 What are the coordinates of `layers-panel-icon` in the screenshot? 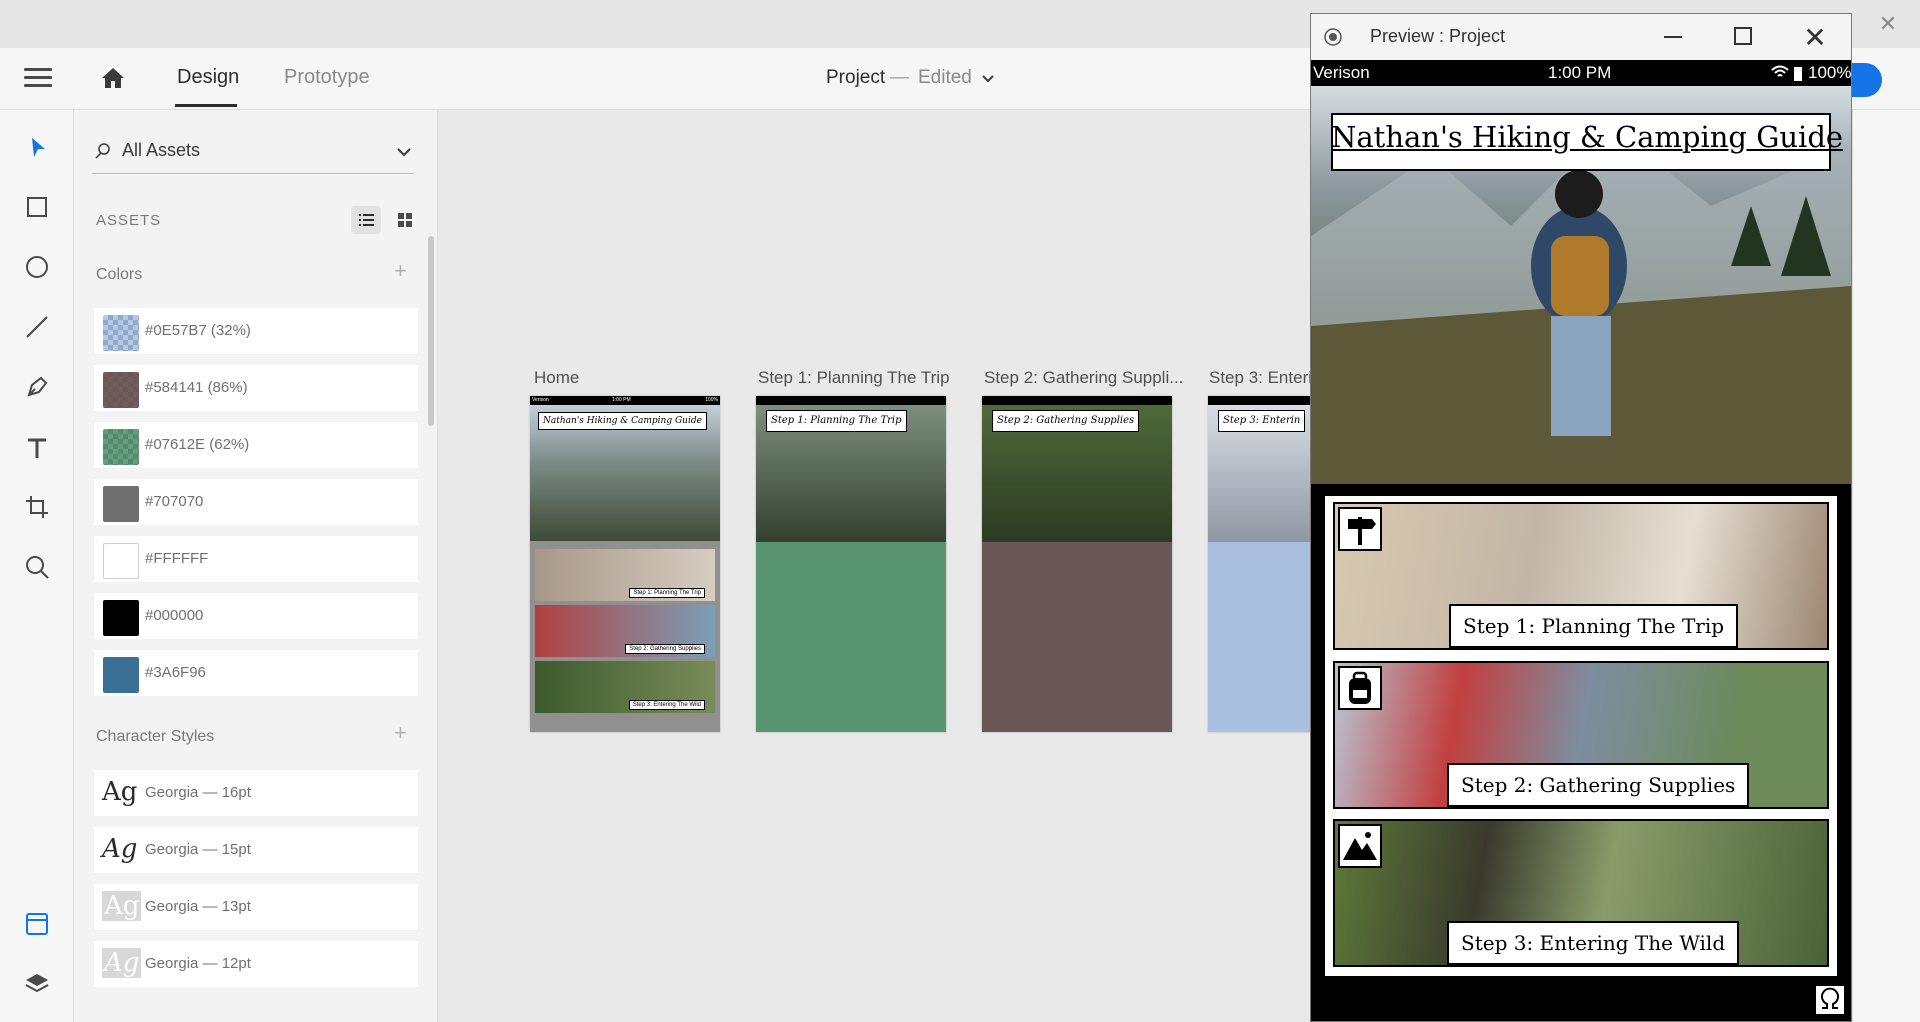 It's located at (37, 984).